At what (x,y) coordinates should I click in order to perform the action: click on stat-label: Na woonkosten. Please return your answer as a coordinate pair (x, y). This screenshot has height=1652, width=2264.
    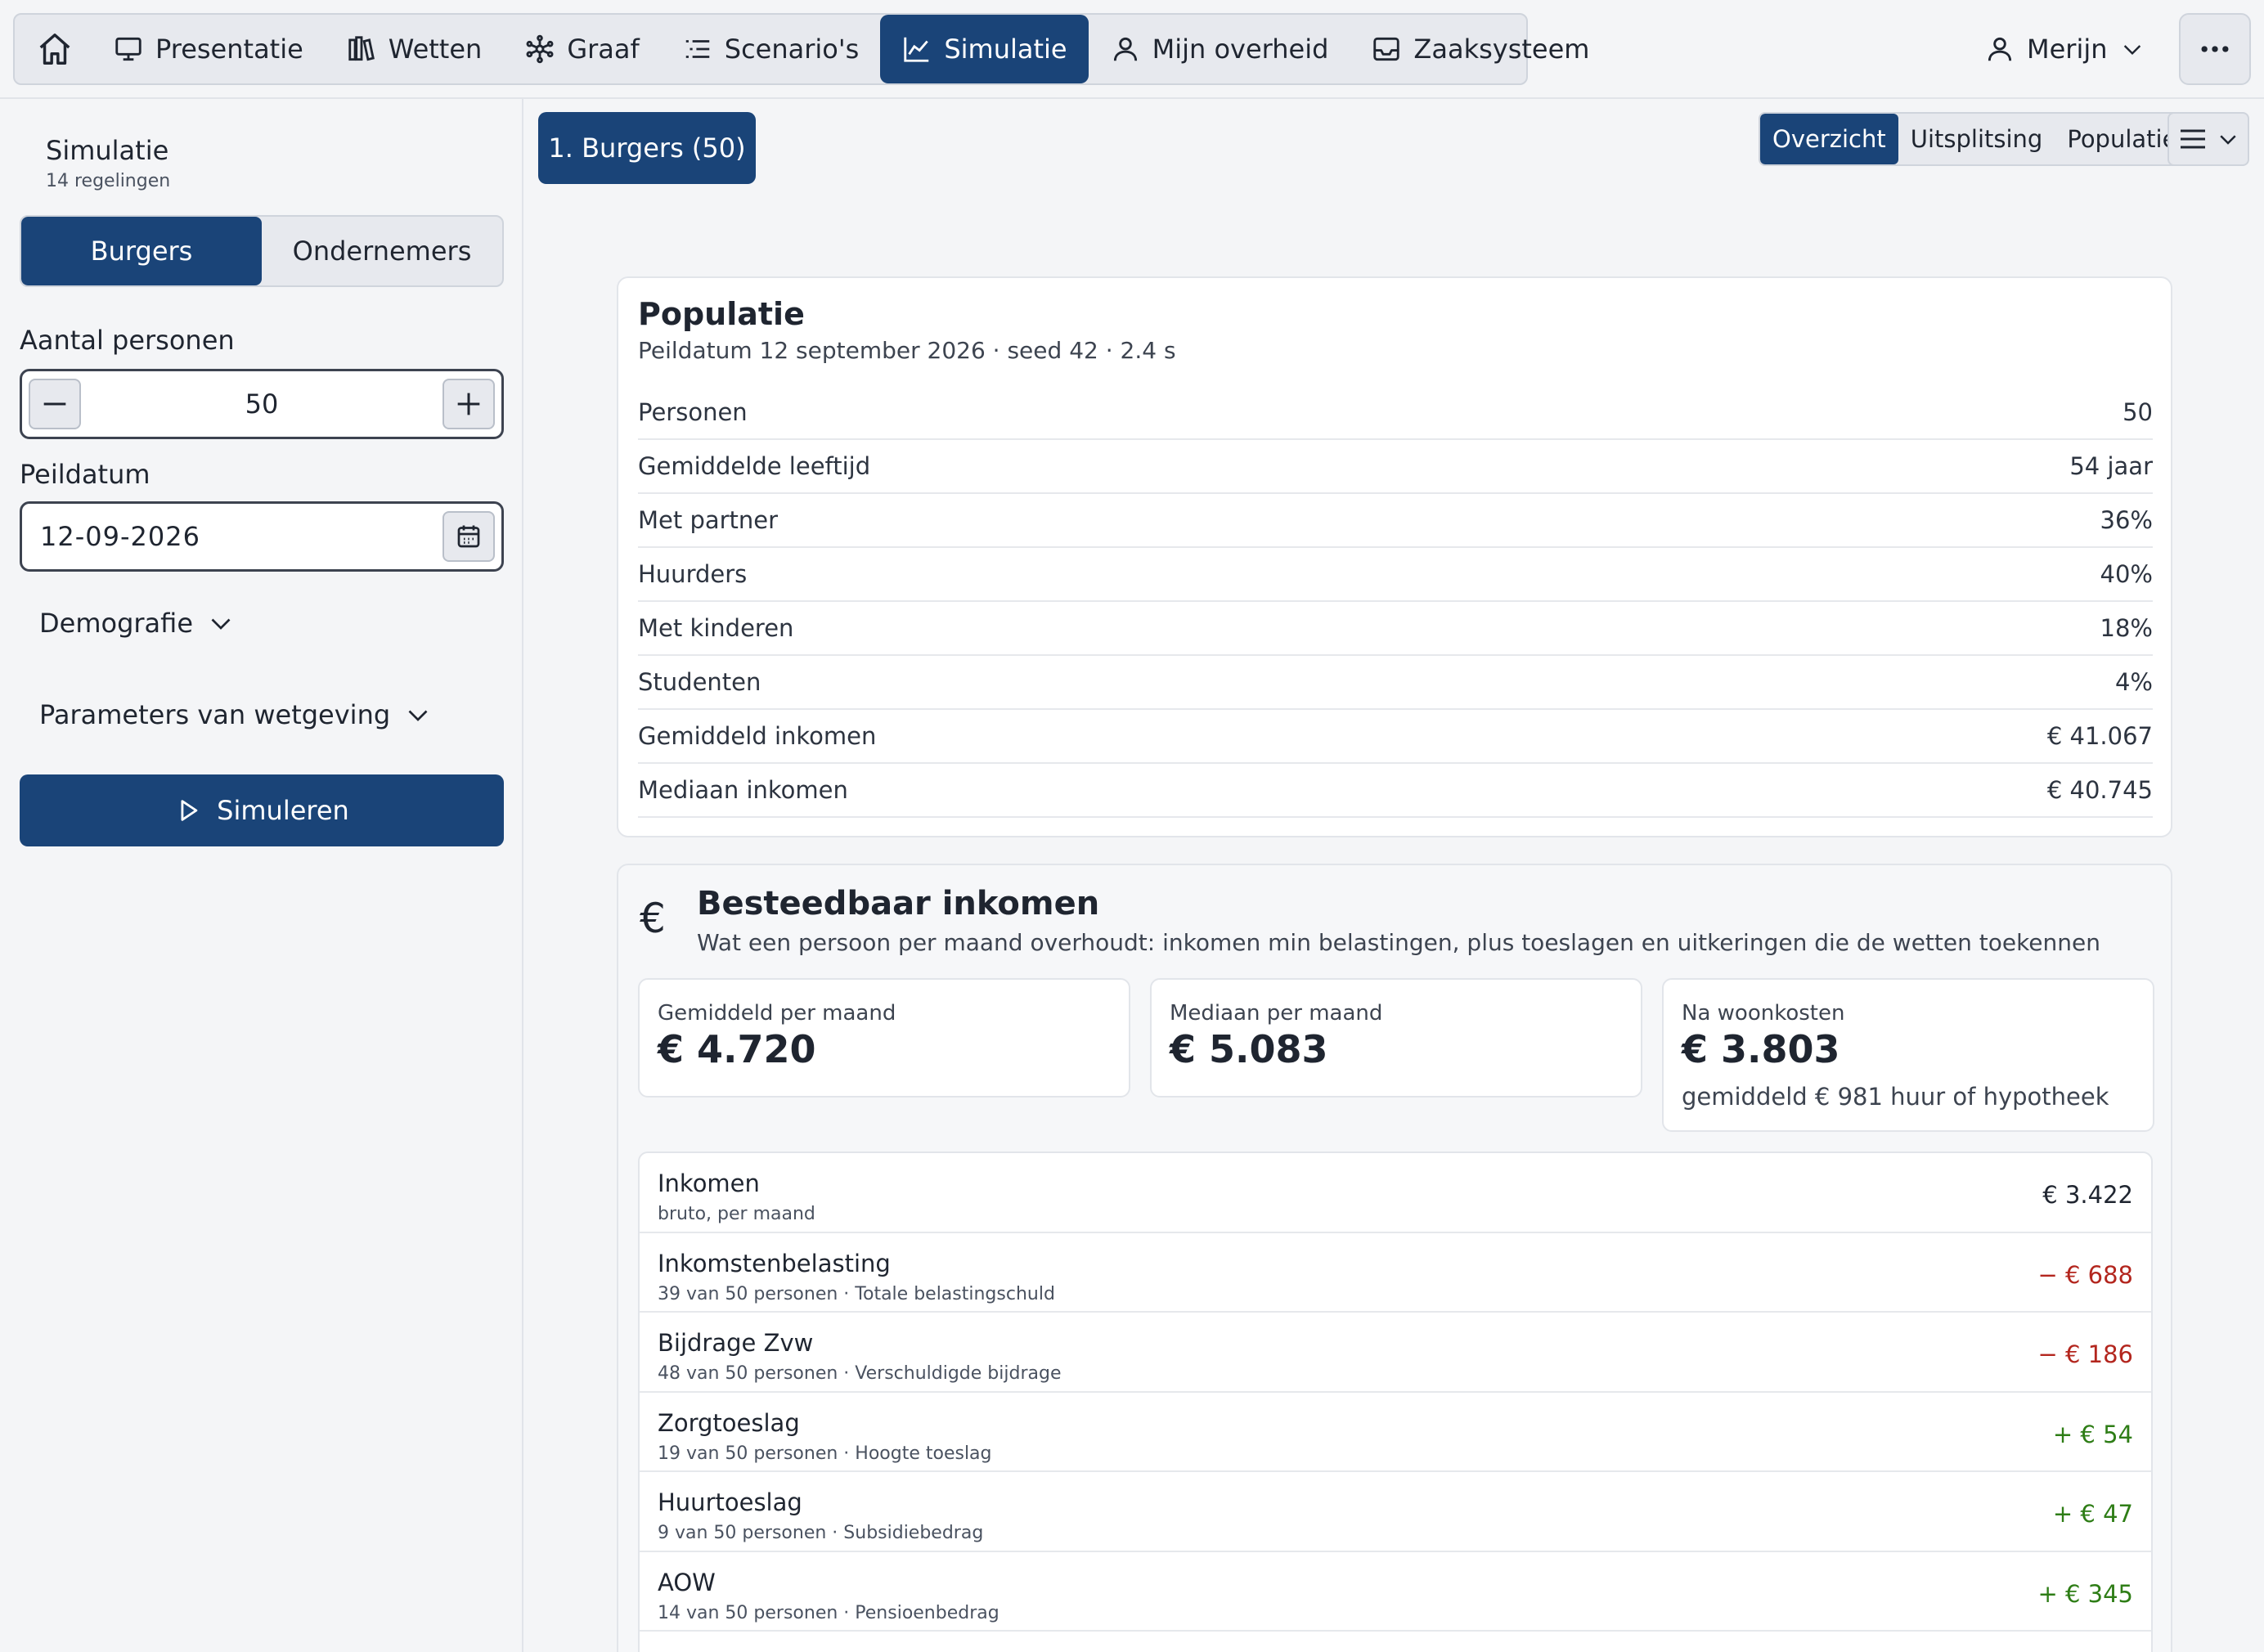
    Looking at the image, I should click on (1763, 1013).